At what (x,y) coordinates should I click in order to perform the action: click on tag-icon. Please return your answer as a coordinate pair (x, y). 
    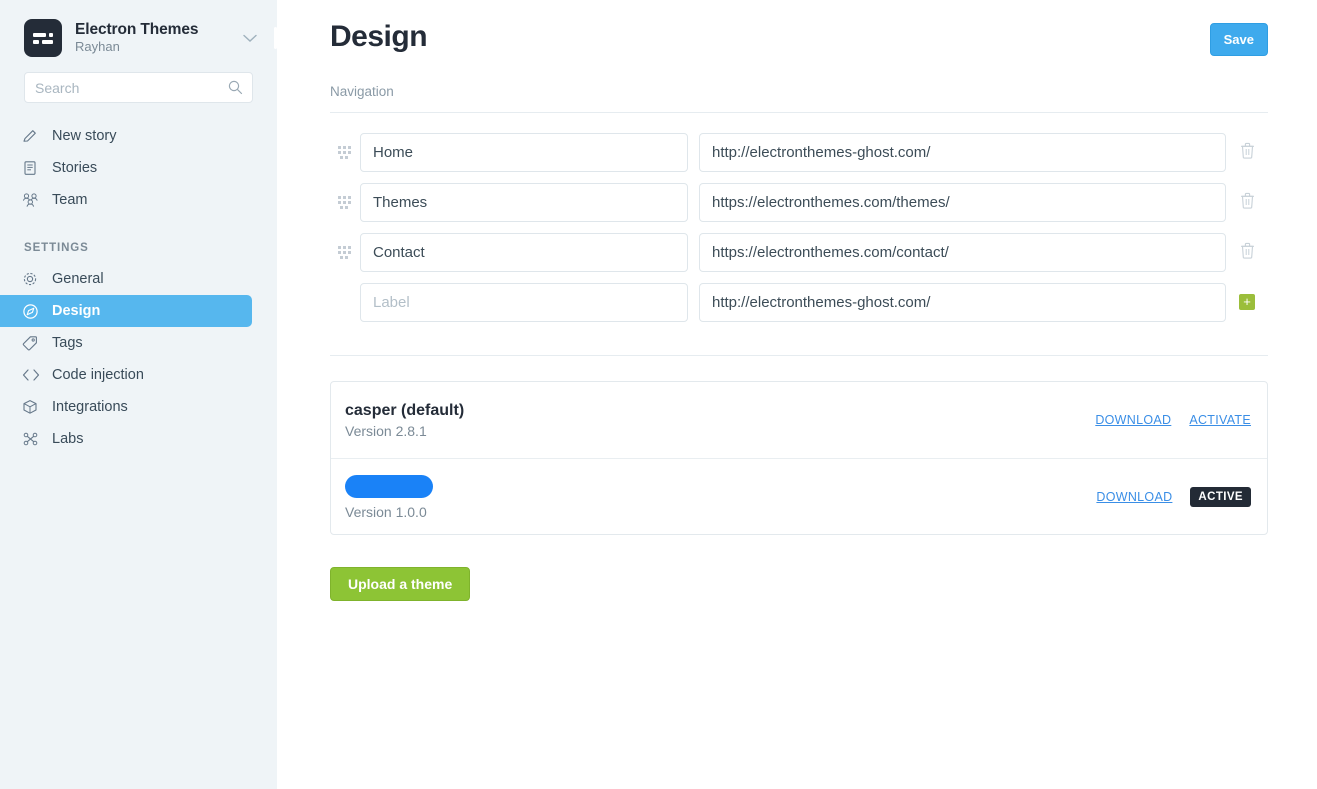
    Looking at the image, I should click on (33, 343).